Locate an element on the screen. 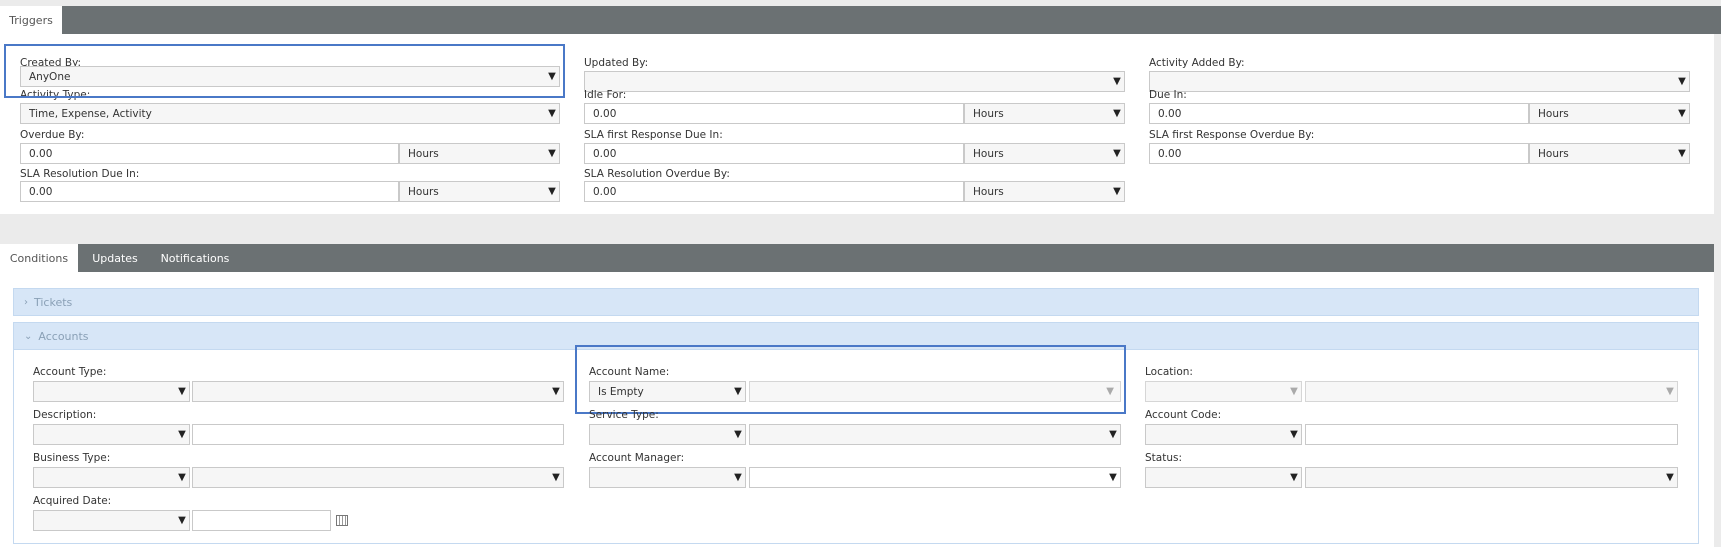 The height and width of the screenshot is (547, 1721). overdue-by-input: 0.00 is located at coordinates (209, 153).